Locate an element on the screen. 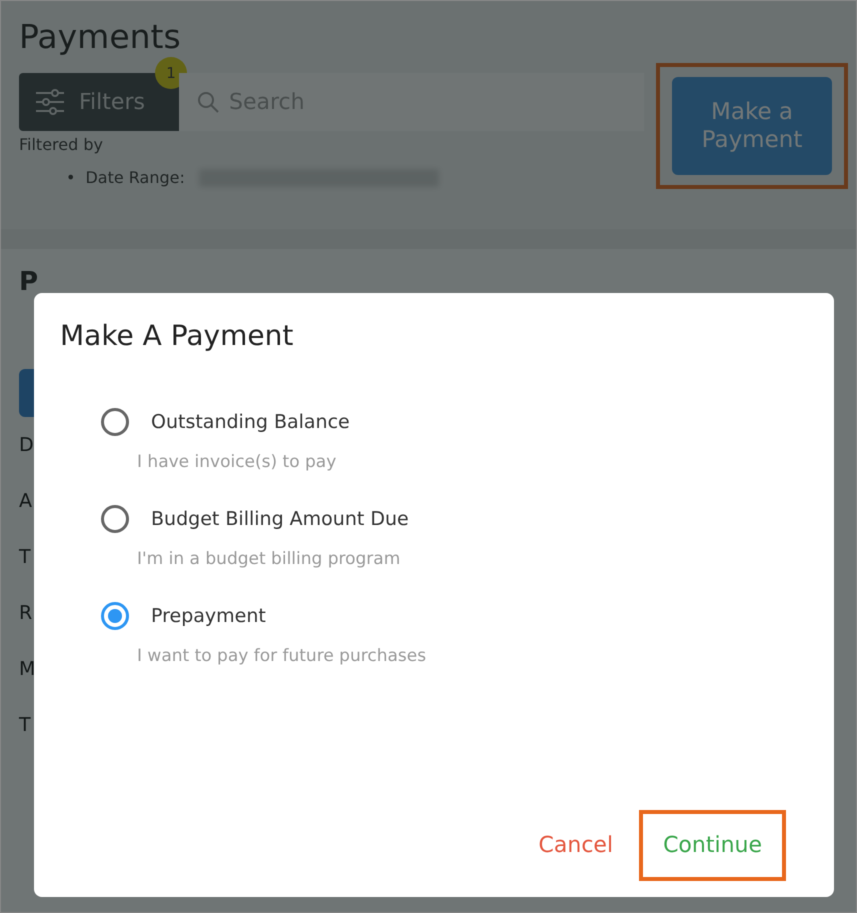 This screenshot has height=913, width=857. option-label: Budget Billing Amount Due is located at coordinates (280, 519).